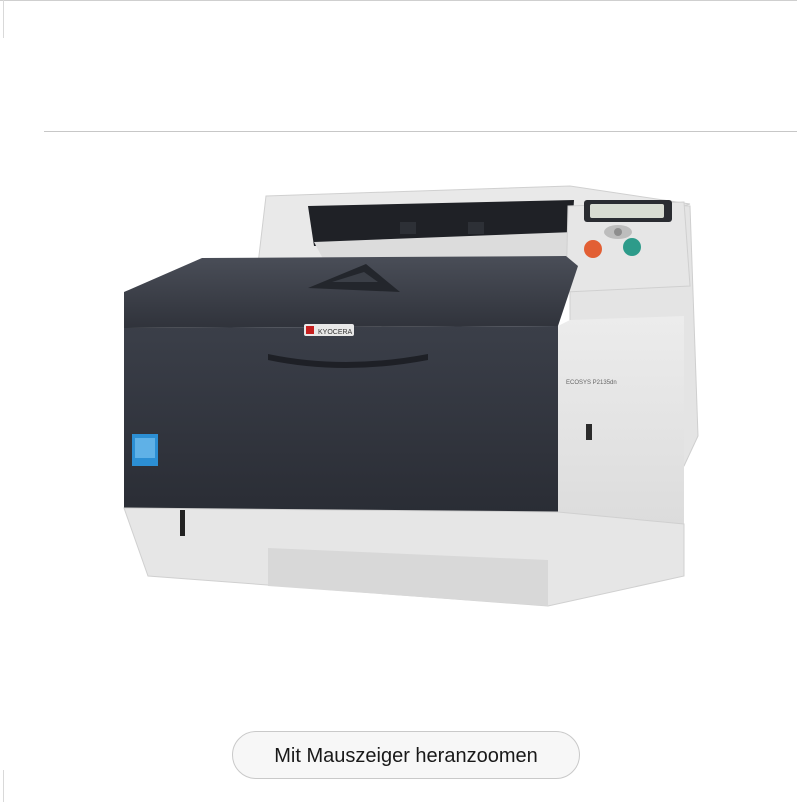 Image resolution: width=797 pixels, height=802 pixels. What do you see at coordinates (3, 786) in the screenshot?
I see `bottom-left-border` at bounding box center [3, 786].